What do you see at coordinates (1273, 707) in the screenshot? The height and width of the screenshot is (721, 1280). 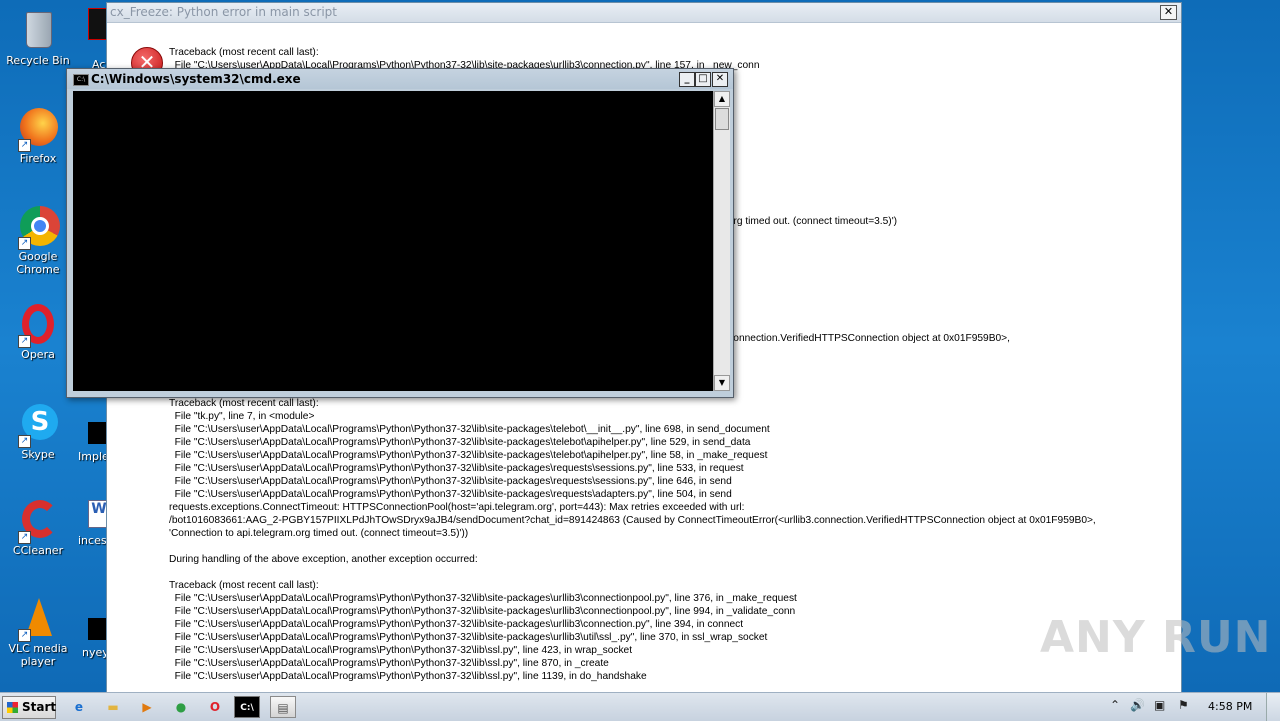 I see `show-desktop-button` at bounding box center [1273, 707].